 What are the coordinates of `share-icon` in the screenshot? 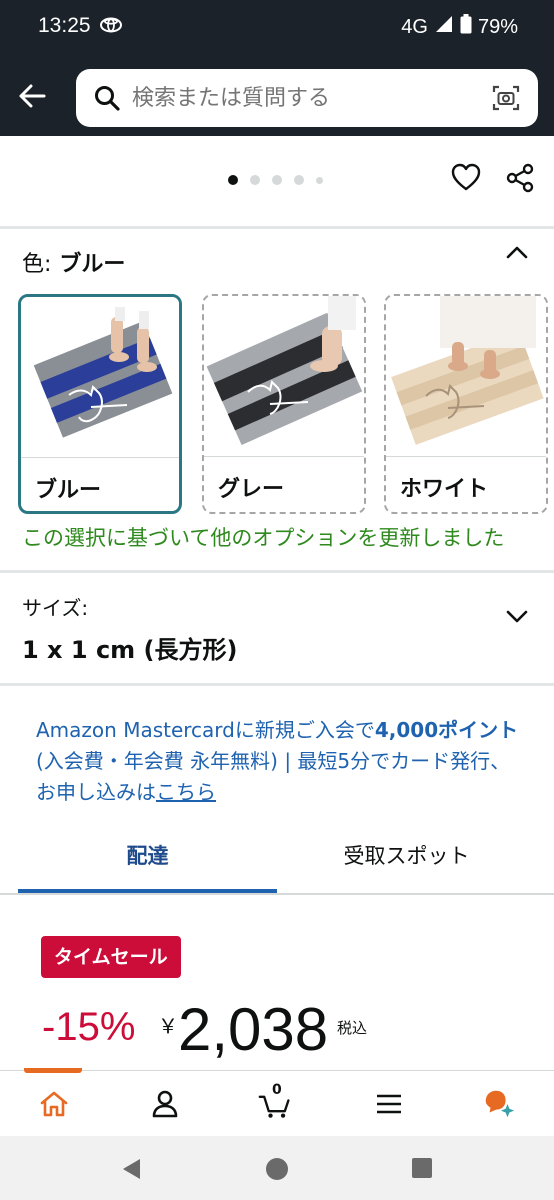 It's located at (520, 180).